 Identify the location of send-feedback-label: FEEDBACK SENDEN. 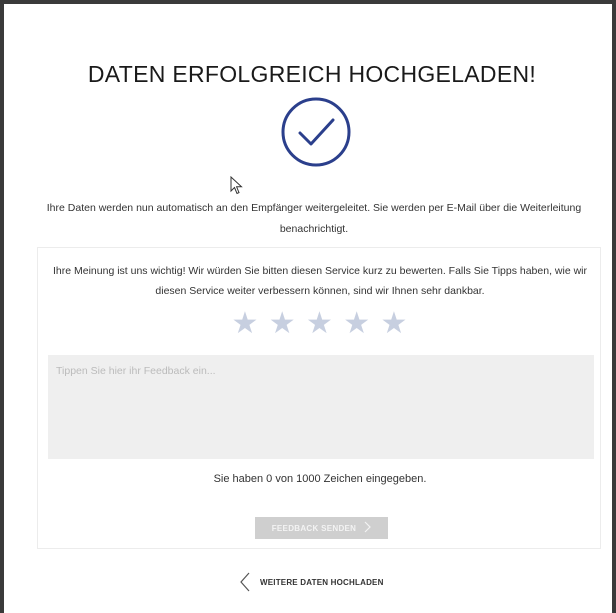
(314, 528).